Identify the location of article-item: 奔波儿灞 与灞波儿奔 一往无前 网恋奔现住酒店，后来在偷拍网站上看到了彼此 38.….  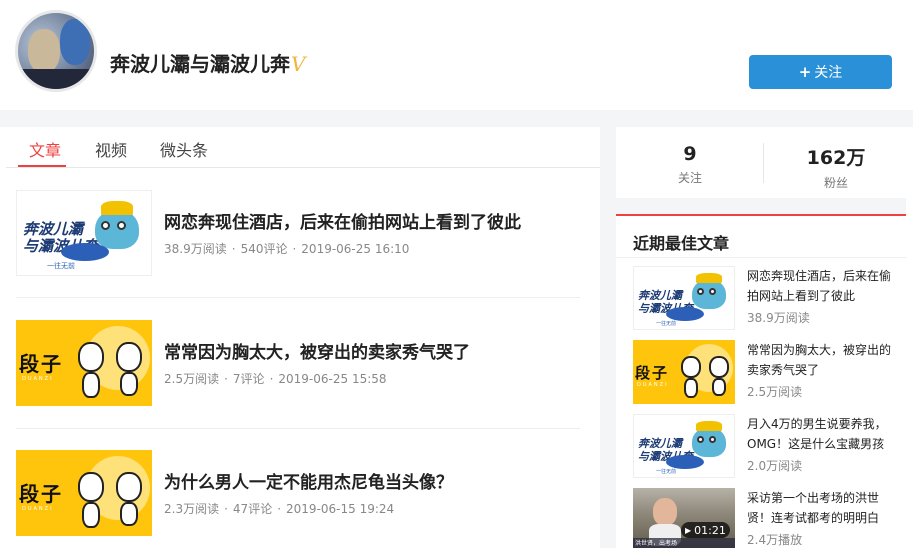
(298, 244).